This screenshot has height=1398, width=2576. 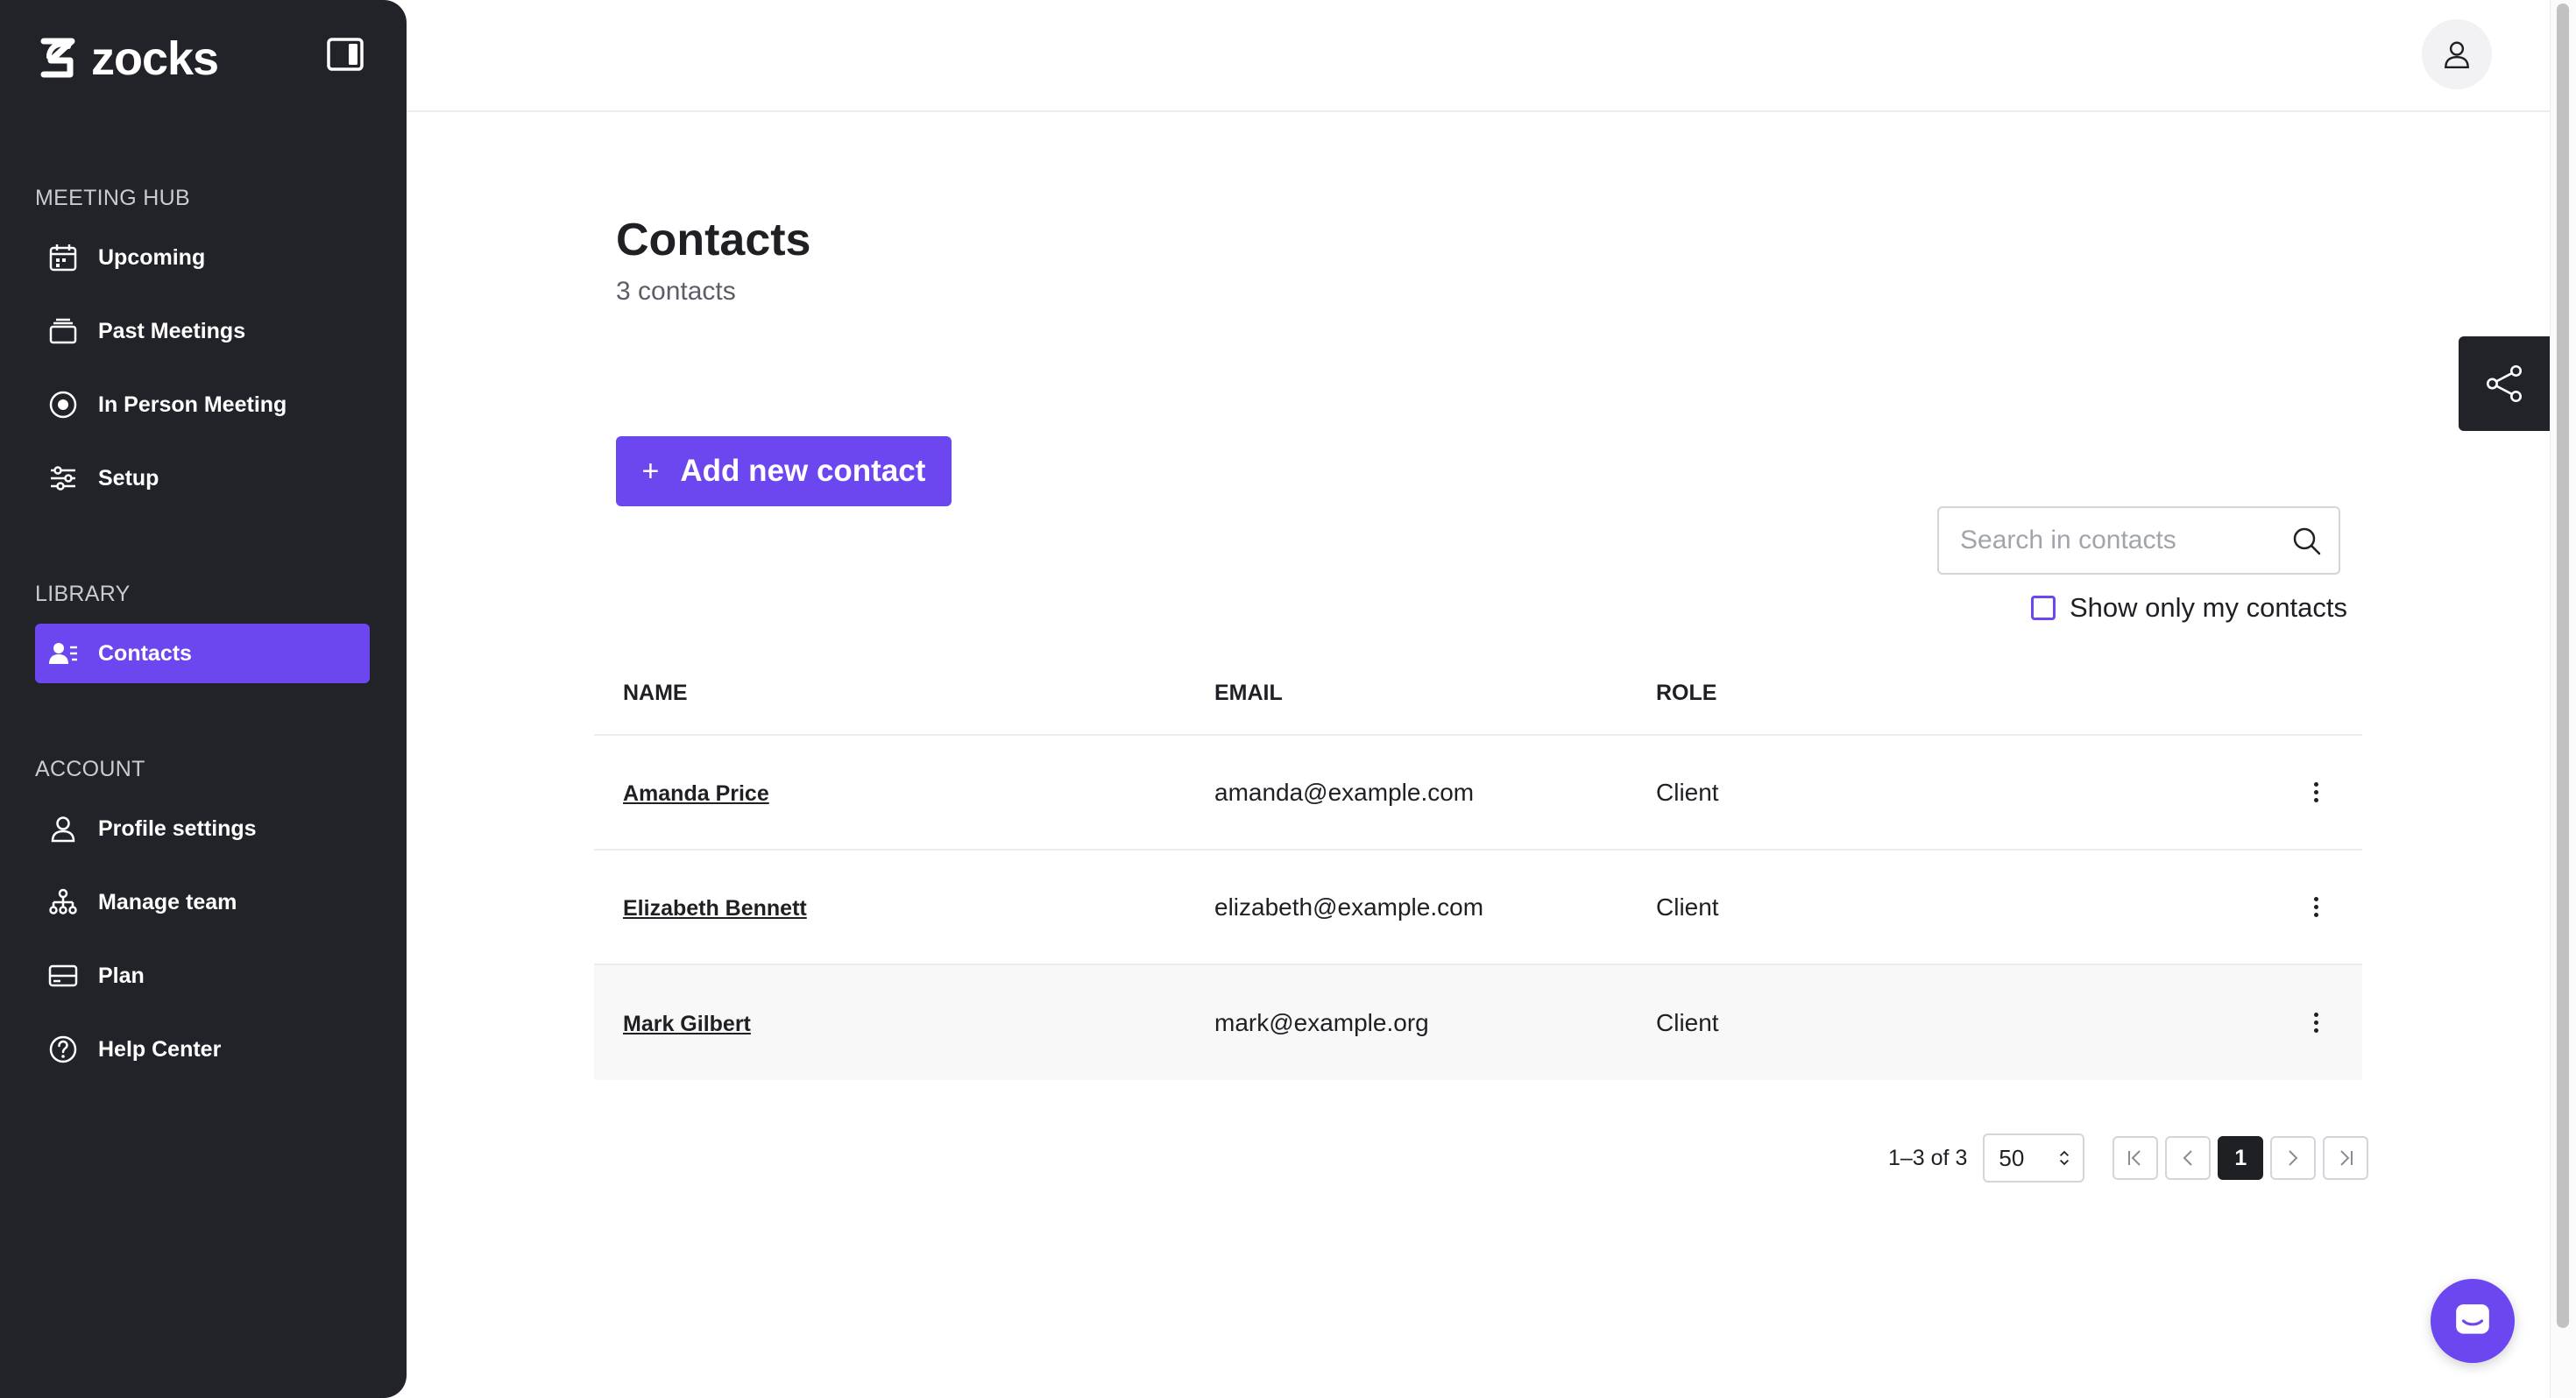 What do you see at coordinates (192, 404) in the screenshot?
I see `sidebar-item-label: In Person Meeting` at bounding box center [192, 404].